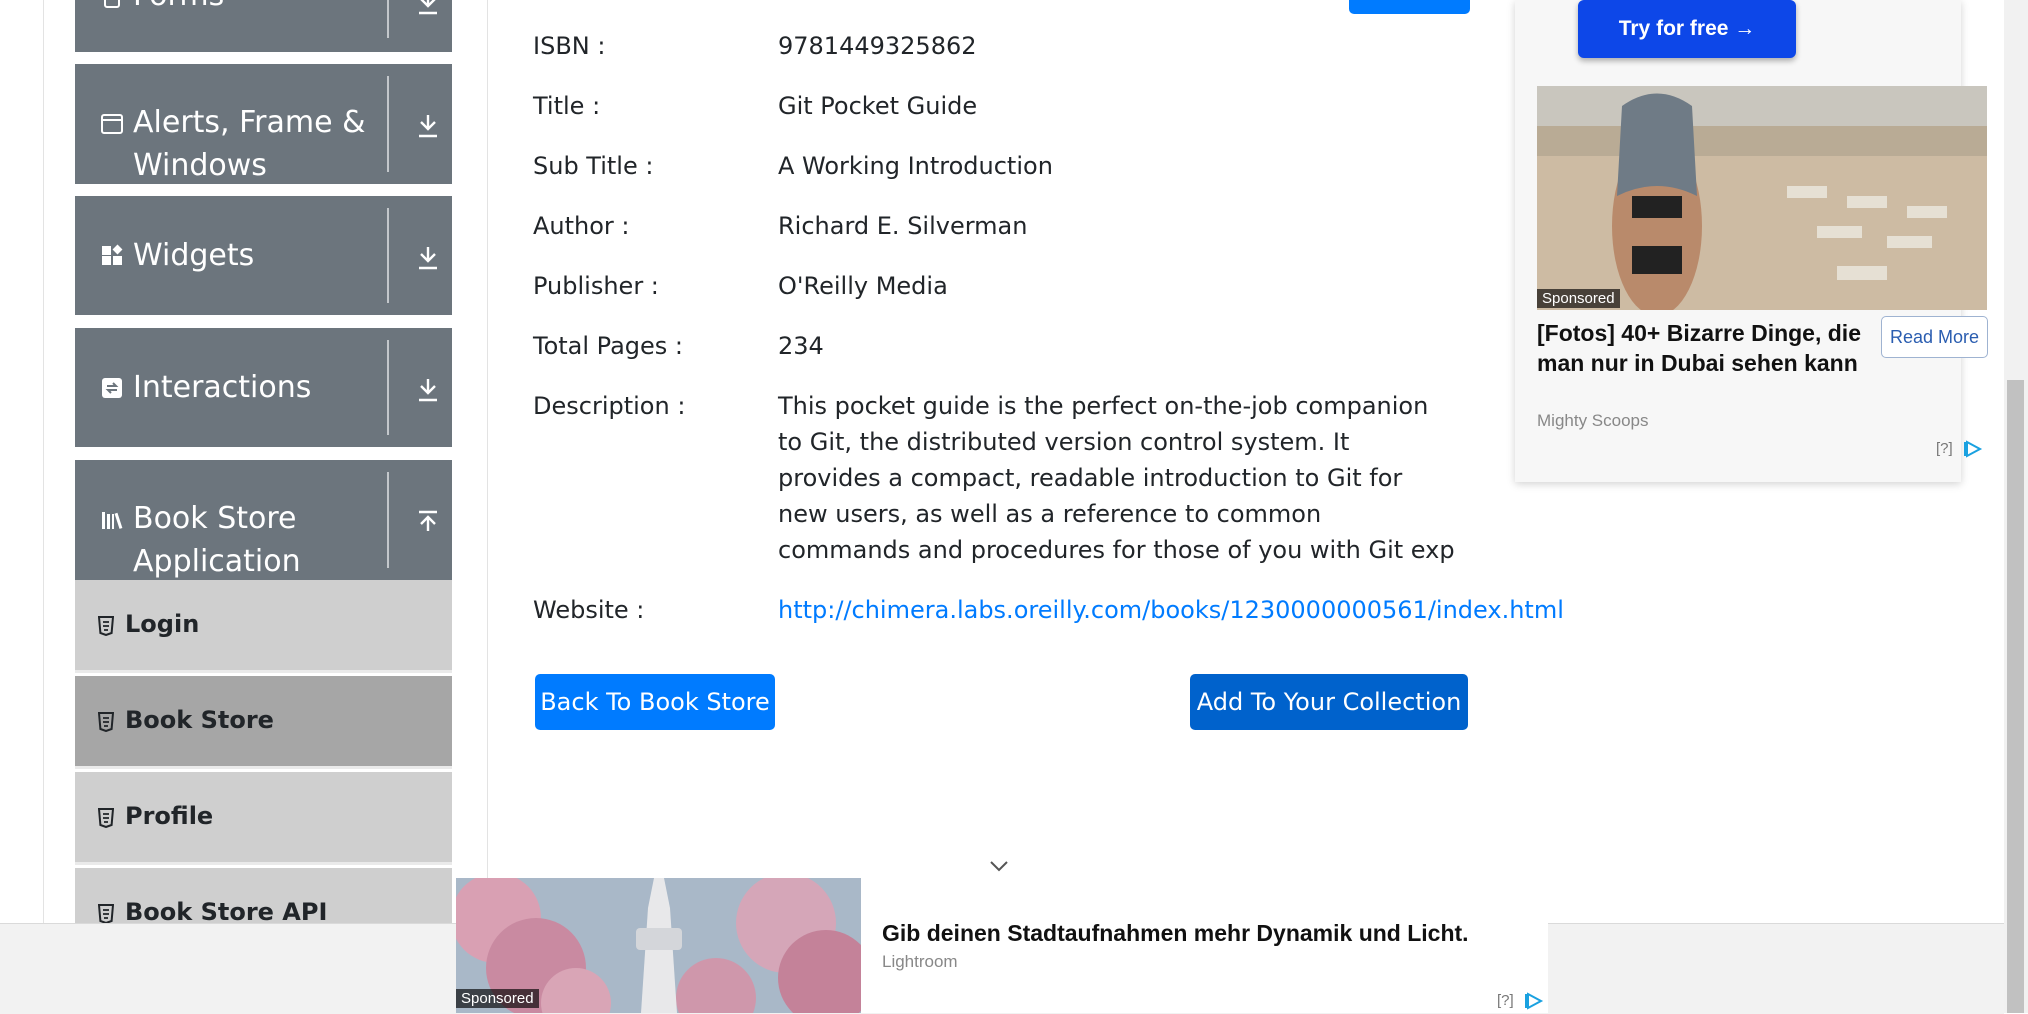 Image resolution: width=2028 pixels, height=1014 pixels. I want to click on sidebar-group-alerts-frame-windows: Alerts, Frame & Windows, so click(263, 124).